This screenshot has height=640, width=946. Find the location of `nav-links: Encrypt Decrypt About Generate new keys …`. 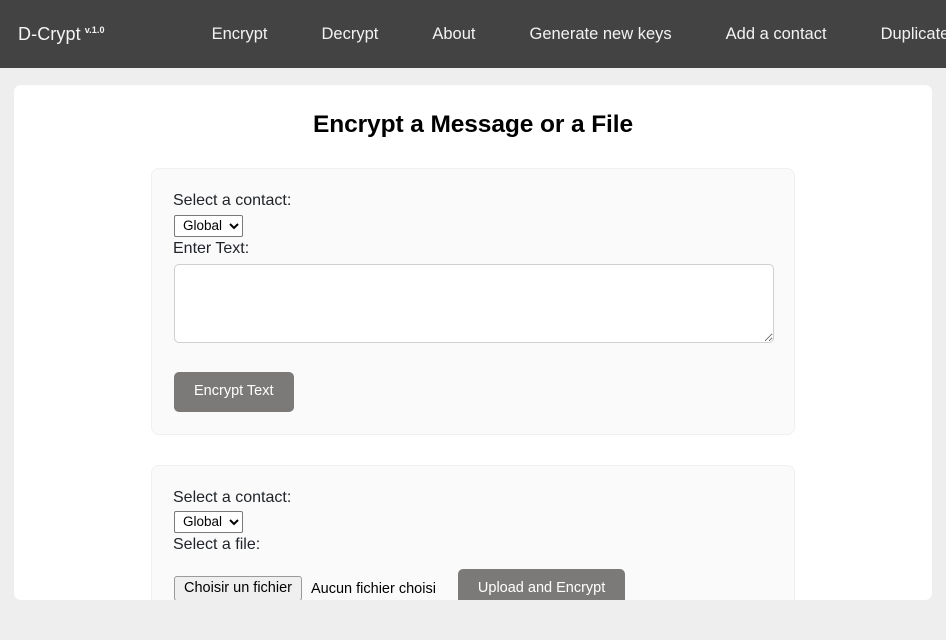

nav-links: Encrypt Decrypt About Generate new keys … is located at coordinates (579, 34).